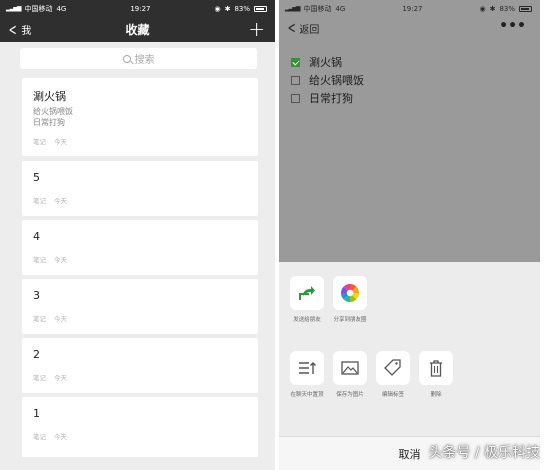 This screenshot has width=554, height=470. What do you see at coordinates (295, 62) in the screenshot?
I see `checkbox-checked` at bounding box center [295, 62].